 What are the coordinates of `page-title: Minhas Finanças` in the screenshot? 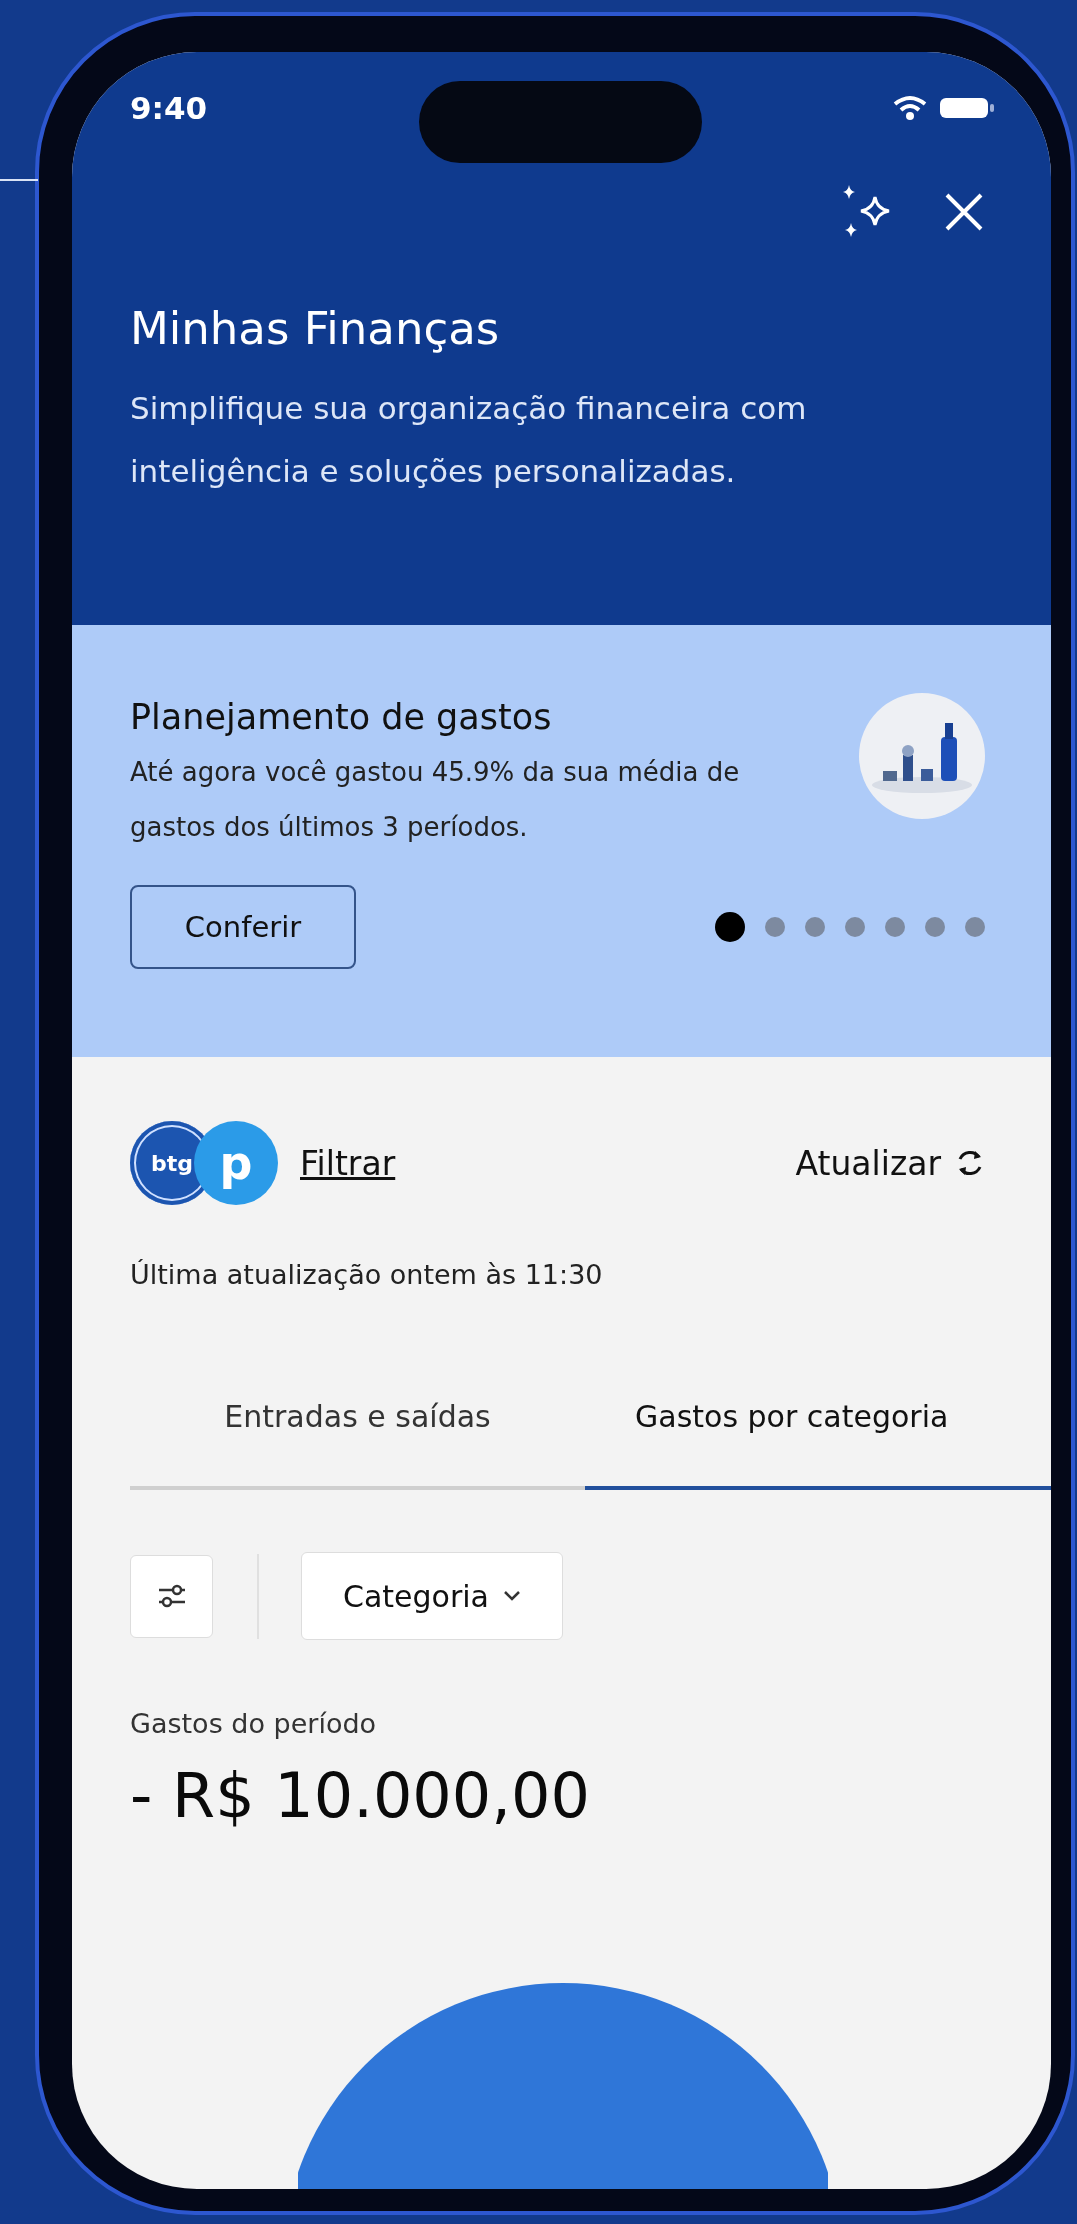 It's located at (315, 328).